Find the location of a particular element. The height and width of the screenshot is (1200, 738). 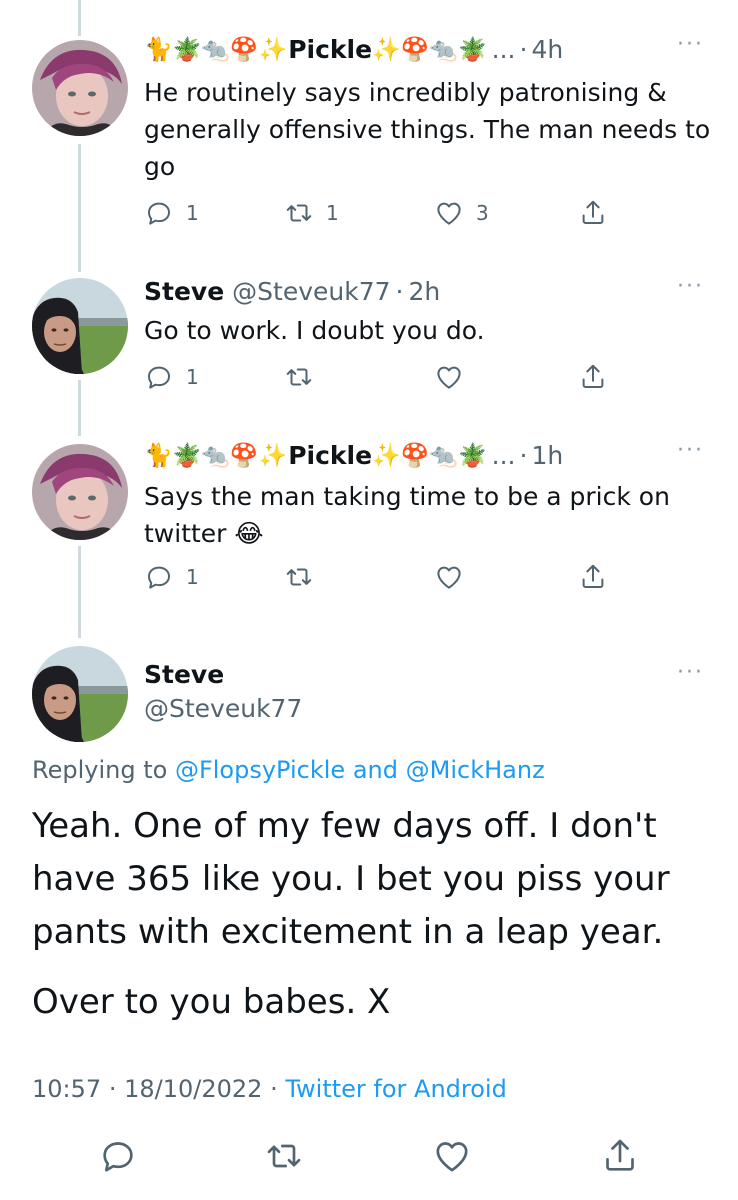

tweet-header: 🐈🪴🐀🍄✨ Pickle ✨🍄🐀🪴 ... · 4h is located at coordinates (353, 50).